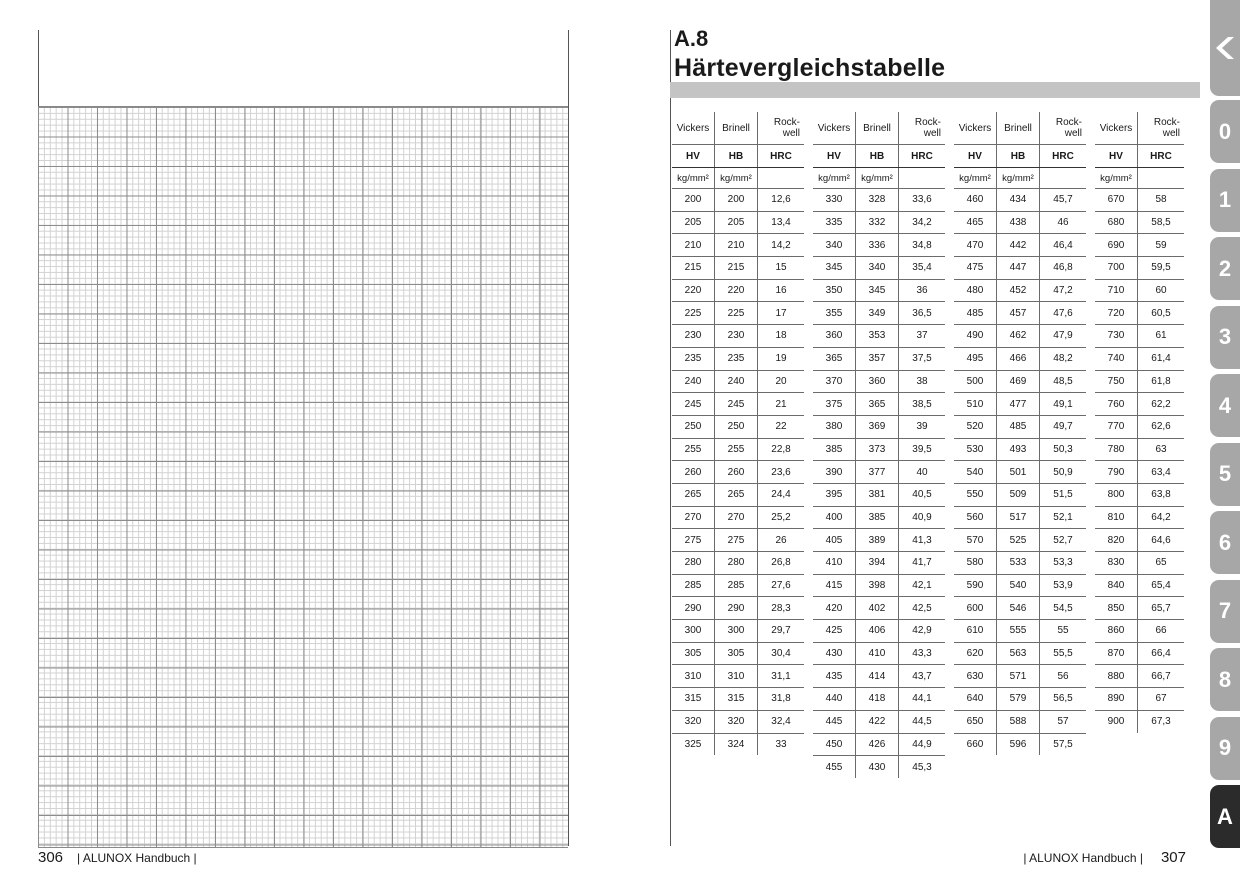 This screenshot has height=876, width=1240. I want to click on table-row: 340 336 34,8, so click(879, 245).